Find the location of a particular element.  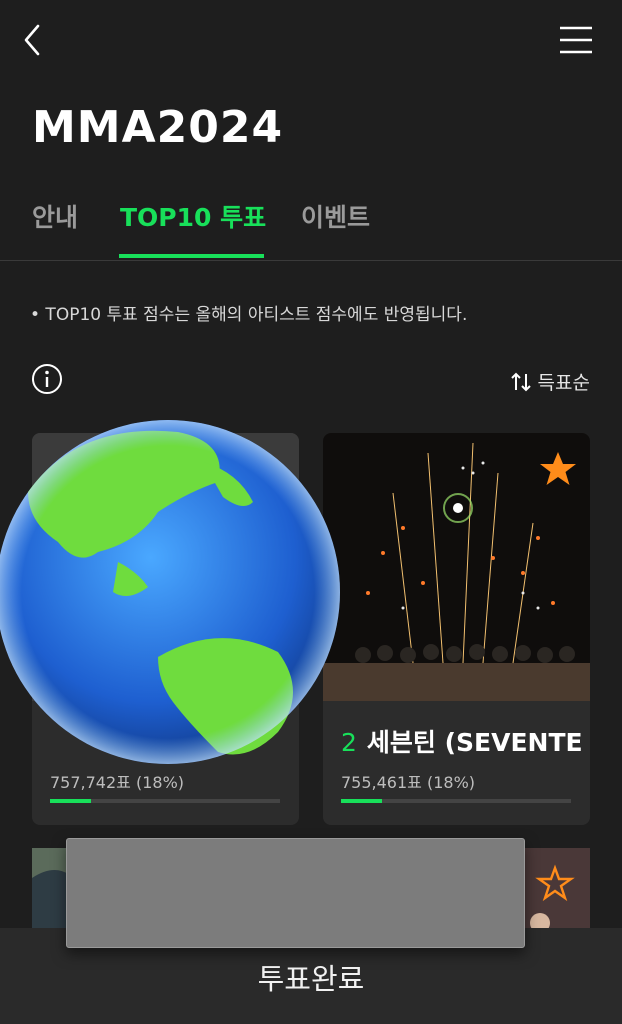

vote-count: 755,461표 (18%) is located at coordinates (408, 782).